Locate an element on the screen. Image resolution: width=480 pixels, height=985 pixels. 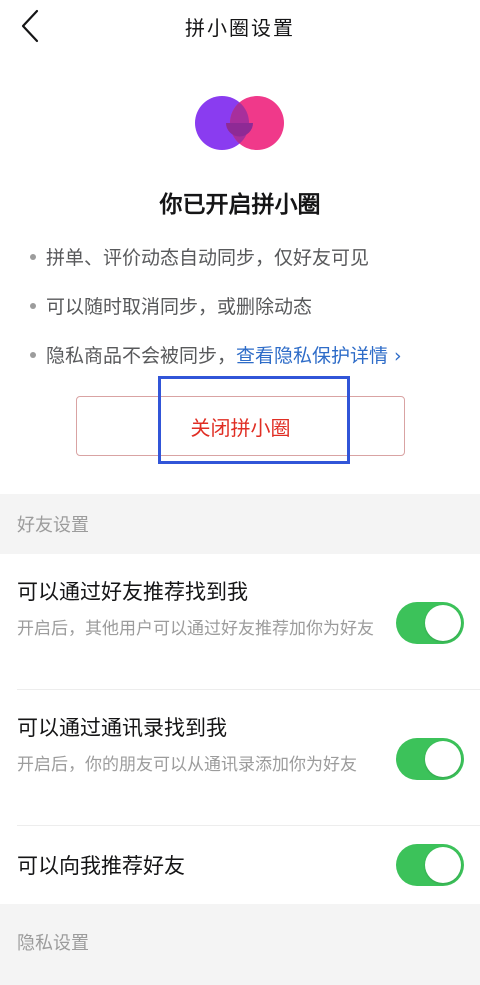
bullet-item: 拼单、评价动态自动同步，仅好友可见 is located at coordinates (199, 256).